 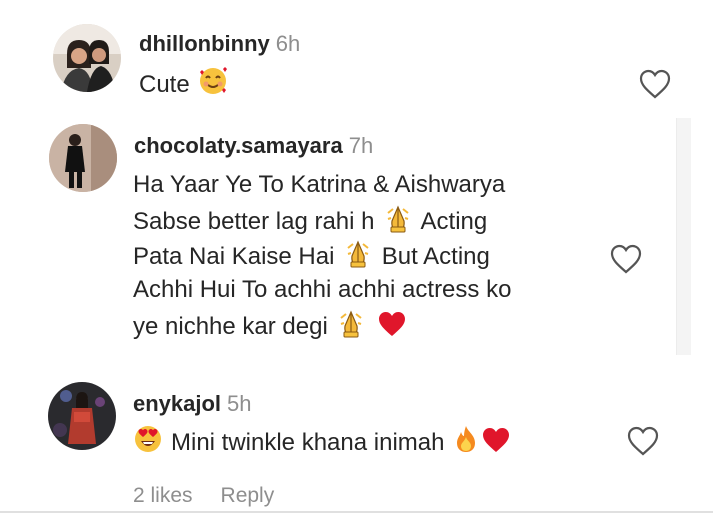 I want to click on comment-text-line: ye nichhe kar degi, so click(x=230, y=326).